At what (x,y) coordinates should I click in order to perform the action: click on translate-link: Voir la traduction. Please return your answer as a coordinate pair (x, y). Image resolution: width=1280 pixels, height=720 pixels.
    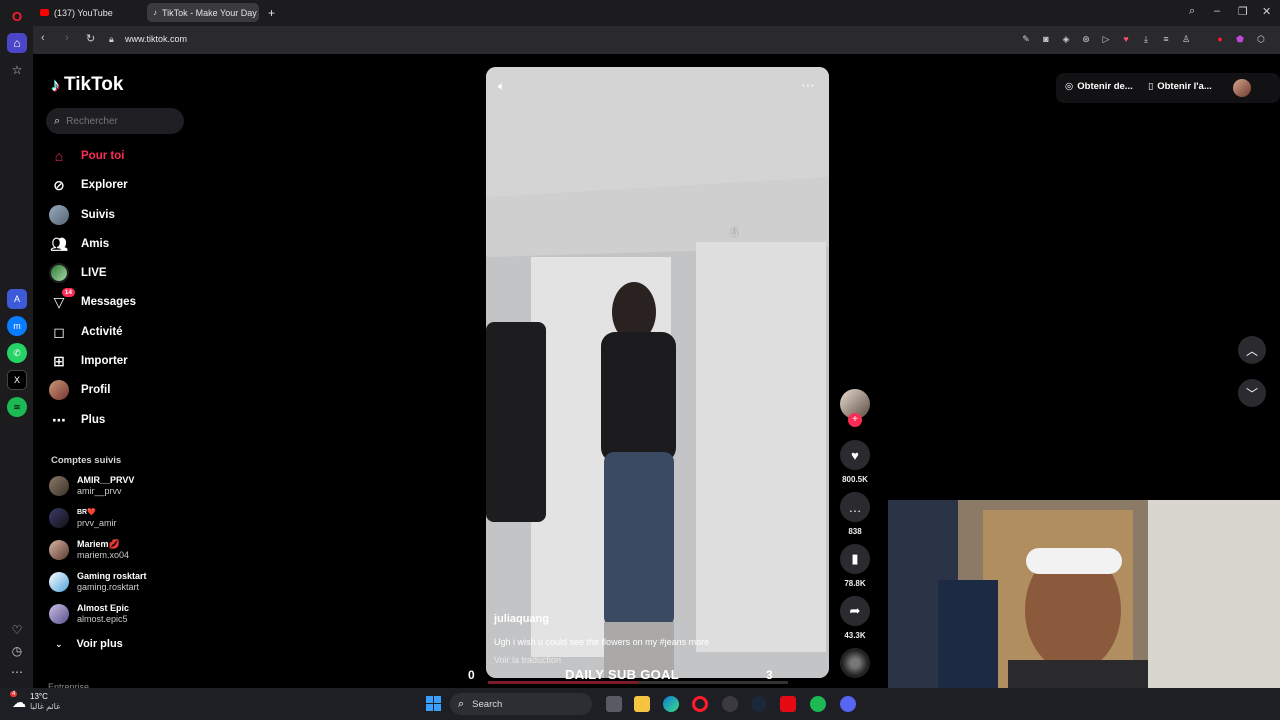
    Looking at the image, I should click on (527, 660).